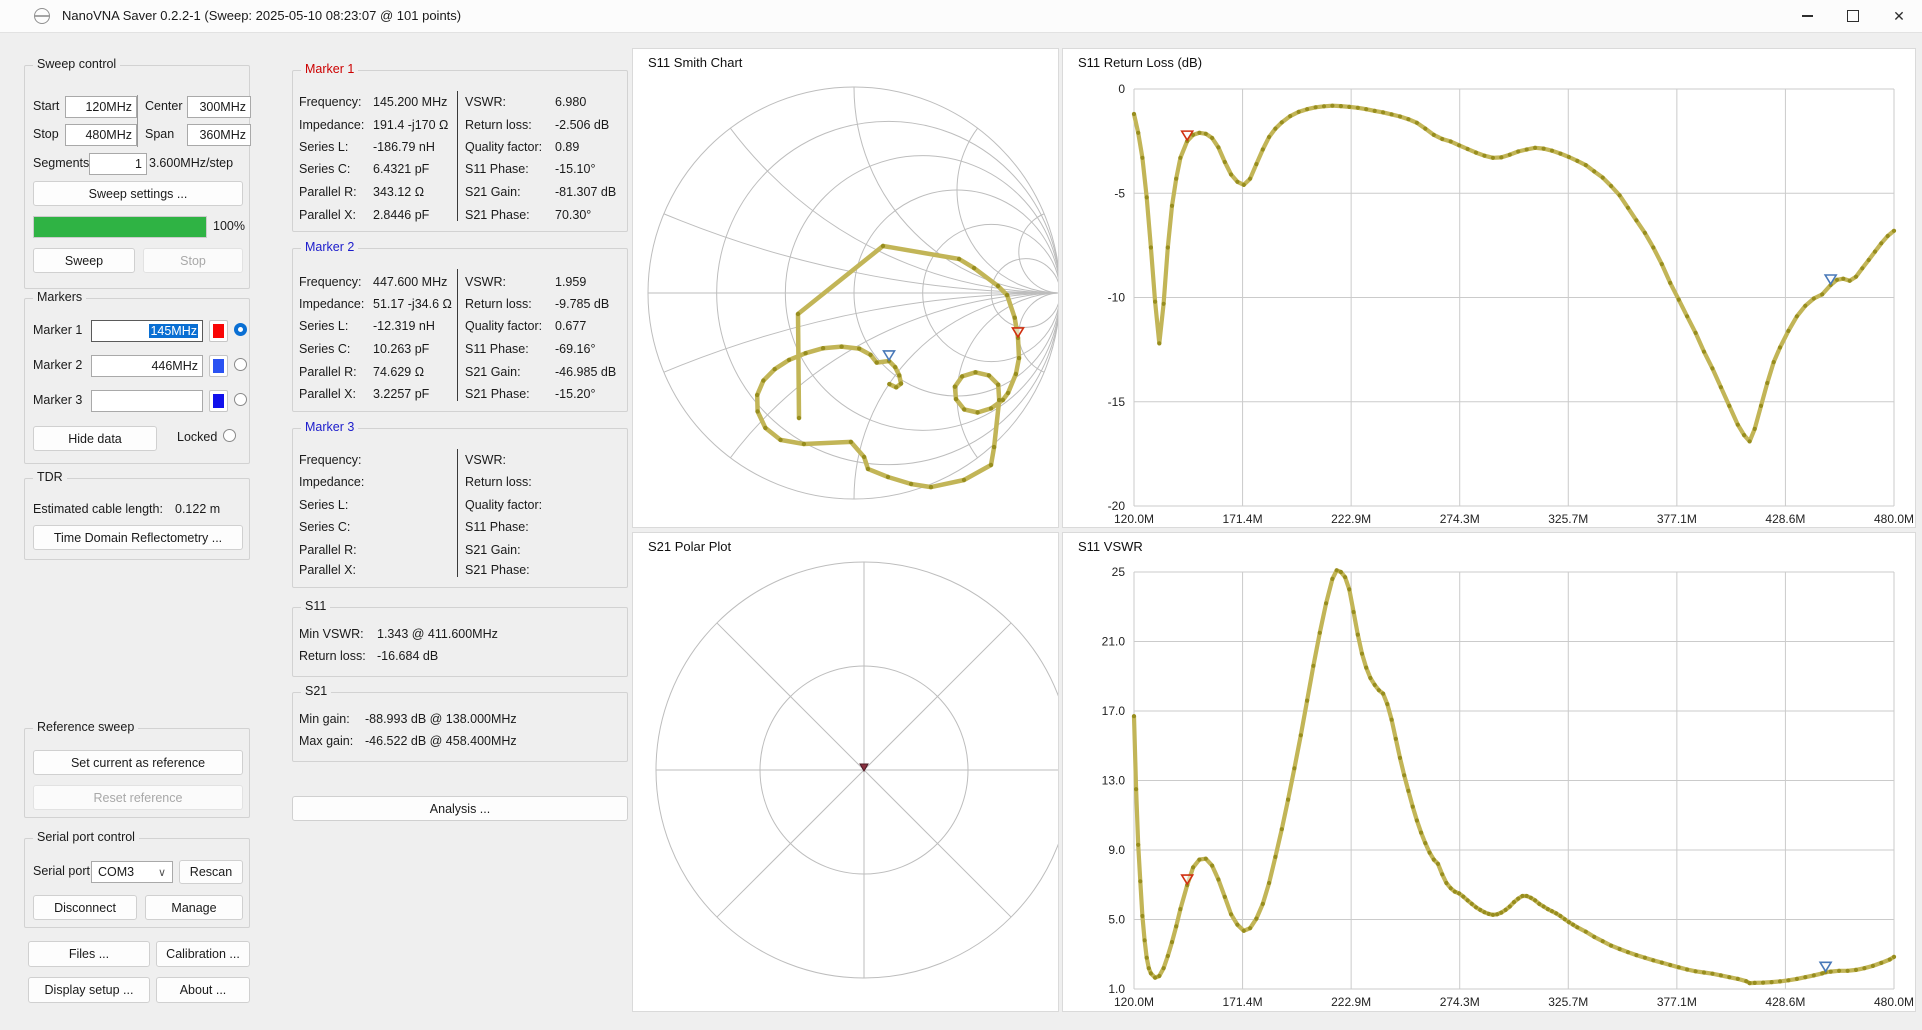 The width and height of the screenshot is (1922, 1030). Describe the element at coordinates (147, 401) in the screenshot. I see `marker-frequency-input` at that location.